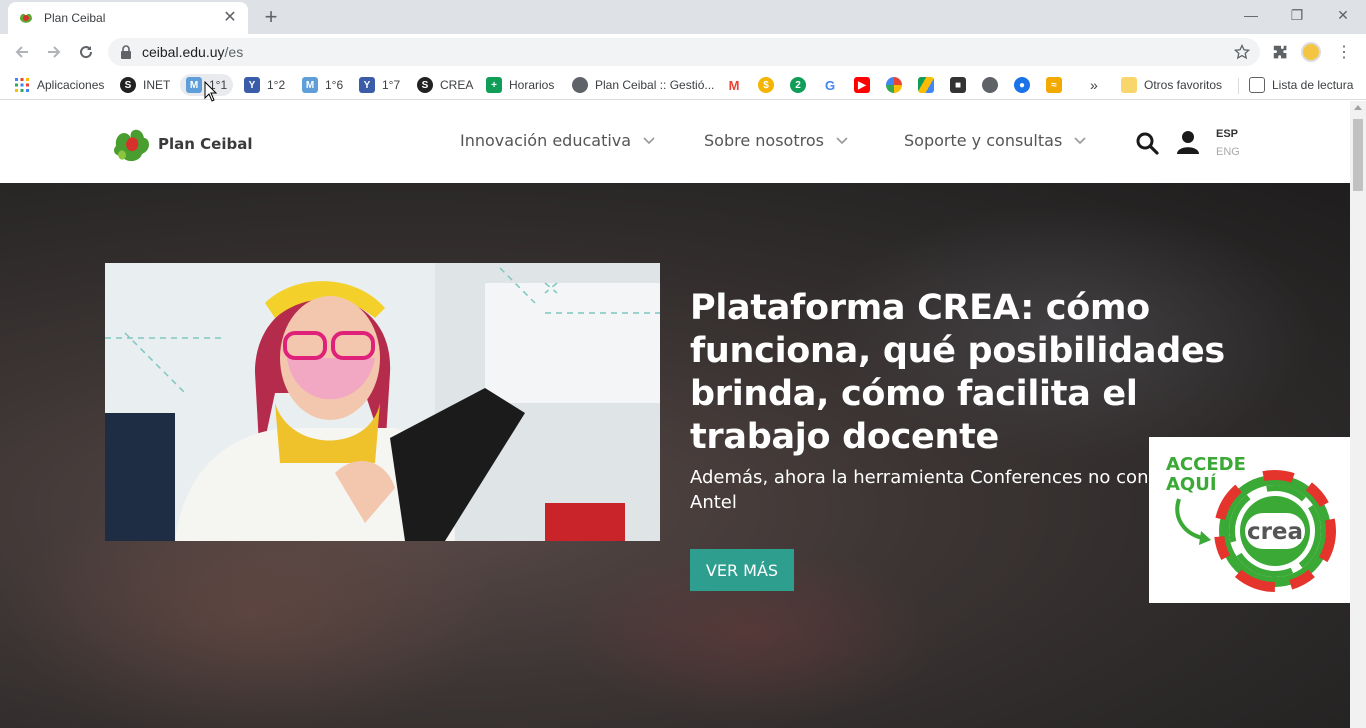  I want to click on nav-sobre-nosotros: Sobre nosotros, so click(776, 140).